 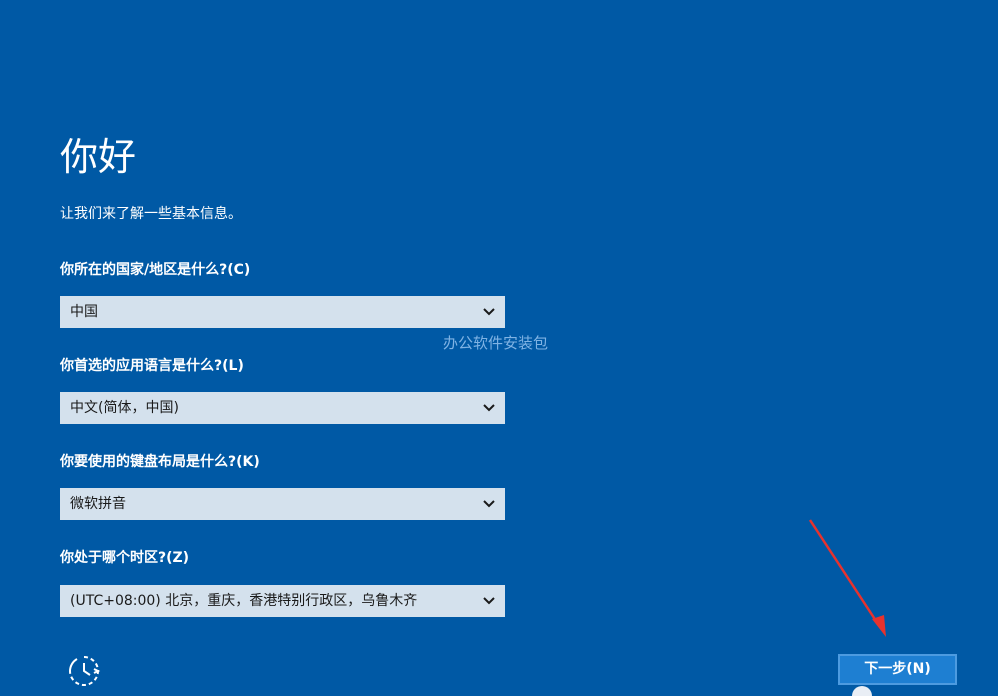 I want to click on timezone-value: (UTC+08:00) 北京，重庆，香港特别行政区，乌鲁木齐, so click(x=244, y=601).